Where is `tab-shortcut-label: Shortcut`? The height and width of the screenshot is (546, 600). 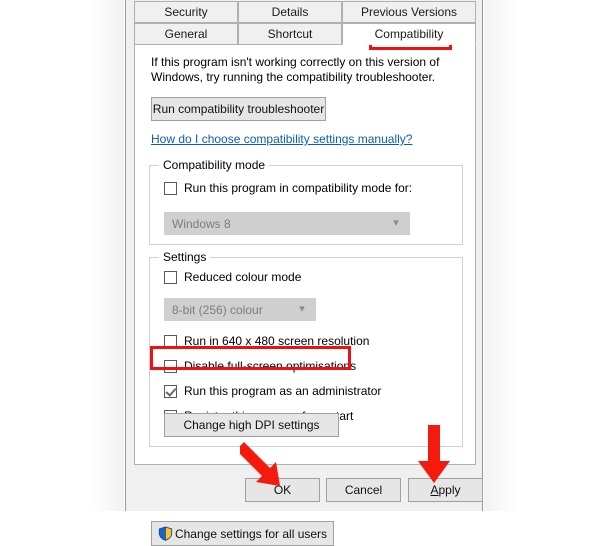
tab-shortcut-label: Shortcut is located at coordinates (290, 34).